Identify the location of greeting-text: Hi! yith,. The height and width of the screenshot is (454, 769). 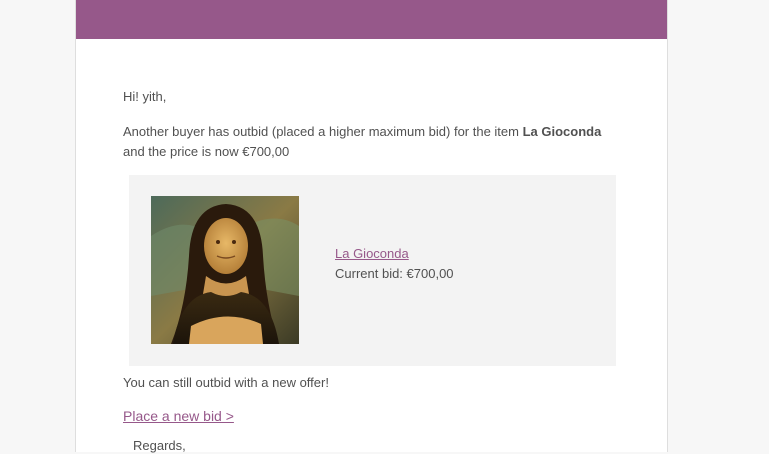
(145, 96).